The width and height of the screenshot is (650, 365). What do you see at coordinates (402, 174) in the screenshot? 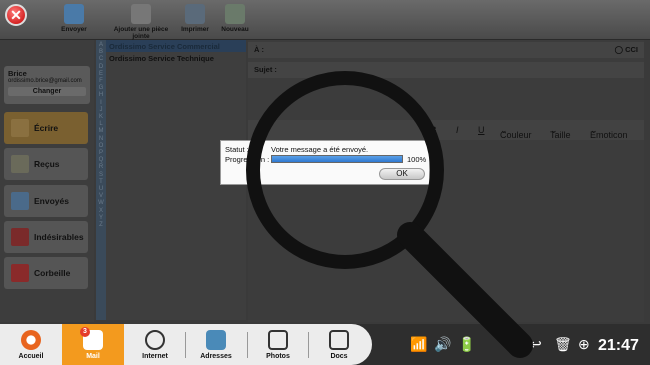
I see `ok-button: OK` at bounding box center [402, 174].